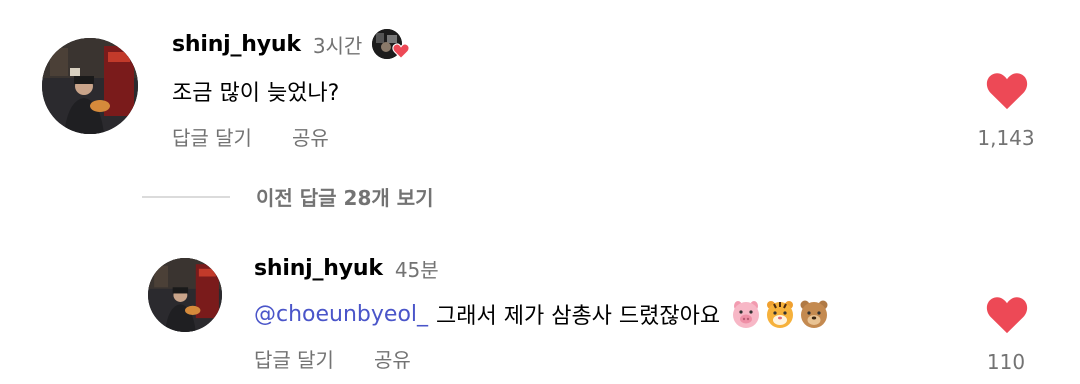 This screenshot has height=384, width=1080. I want to click on comment-actions: 답글 달기 공유, so click(250, 136).